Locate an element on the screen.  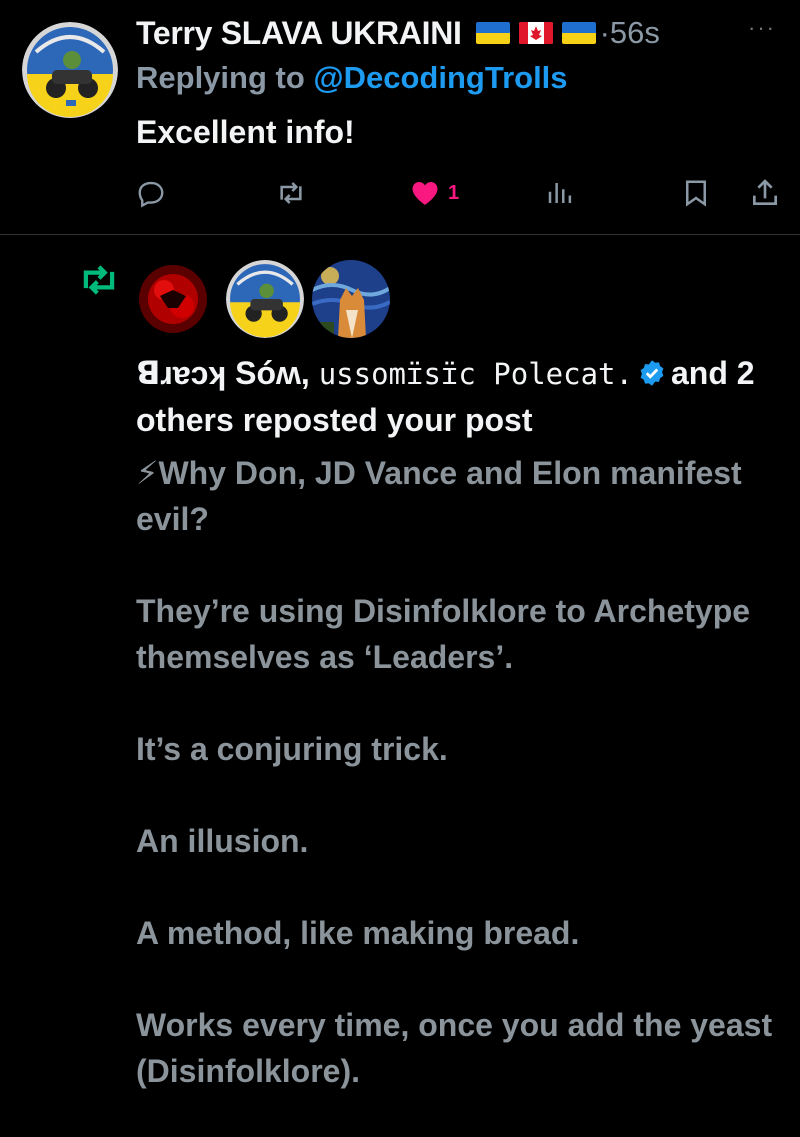
post-line: A method, like making bread. is located at coordinates (358, 933).